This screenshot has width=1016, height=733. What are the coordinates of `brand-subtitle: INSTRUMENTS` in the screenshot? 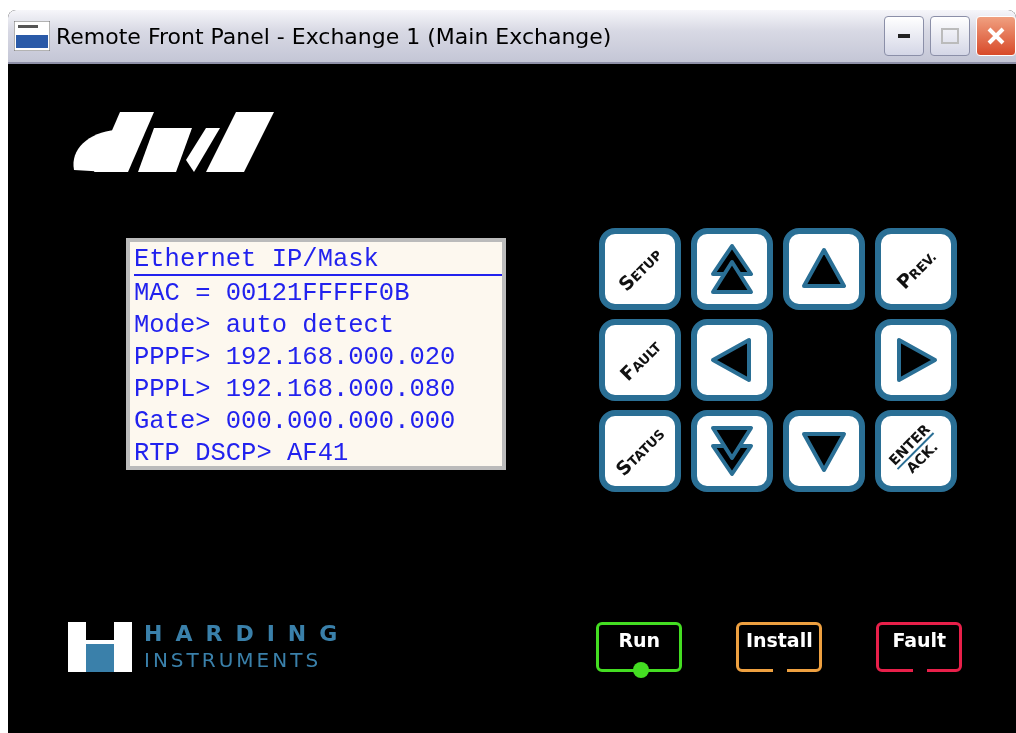 It's located at (233, 660).